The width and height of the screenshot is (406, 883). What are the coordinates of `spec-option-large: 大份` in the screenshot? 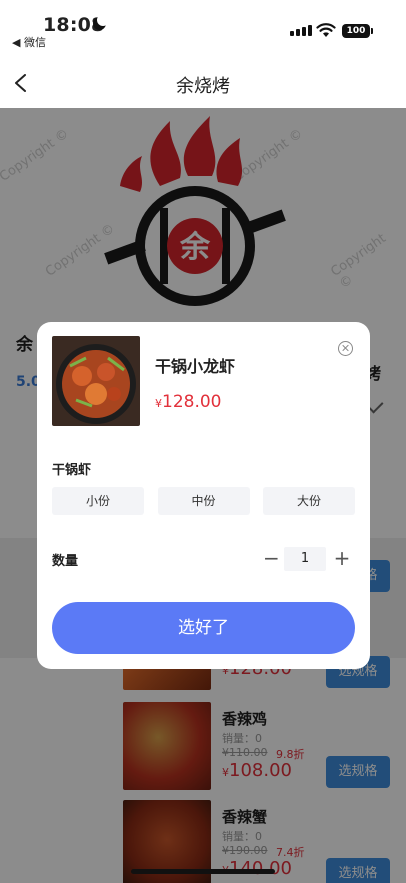 It's located at (309, 501).